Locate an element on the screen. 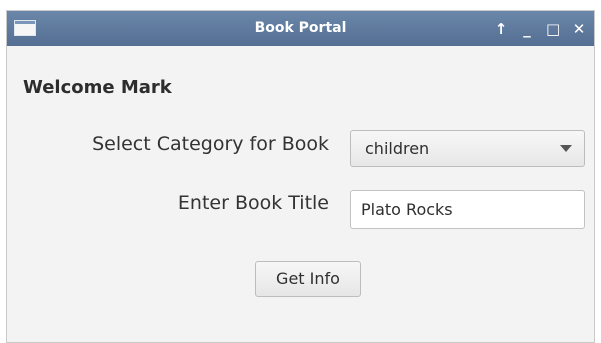 The height and width of the screenshot is (343, 601). welcome-heading: Welcome Mark is located at coordinates (97, 87).